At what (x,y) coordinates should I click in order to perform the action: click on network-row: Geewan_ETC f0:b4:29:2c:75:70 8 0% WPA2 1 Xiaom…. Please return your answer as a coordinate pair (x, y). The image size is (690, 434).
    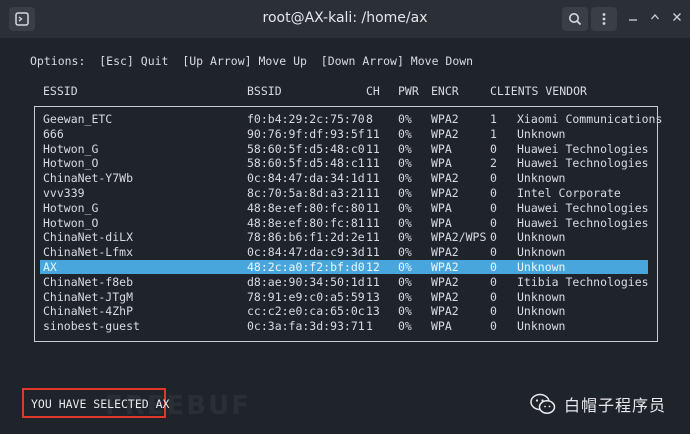
    Looking at the image, I should click on (345, 119).